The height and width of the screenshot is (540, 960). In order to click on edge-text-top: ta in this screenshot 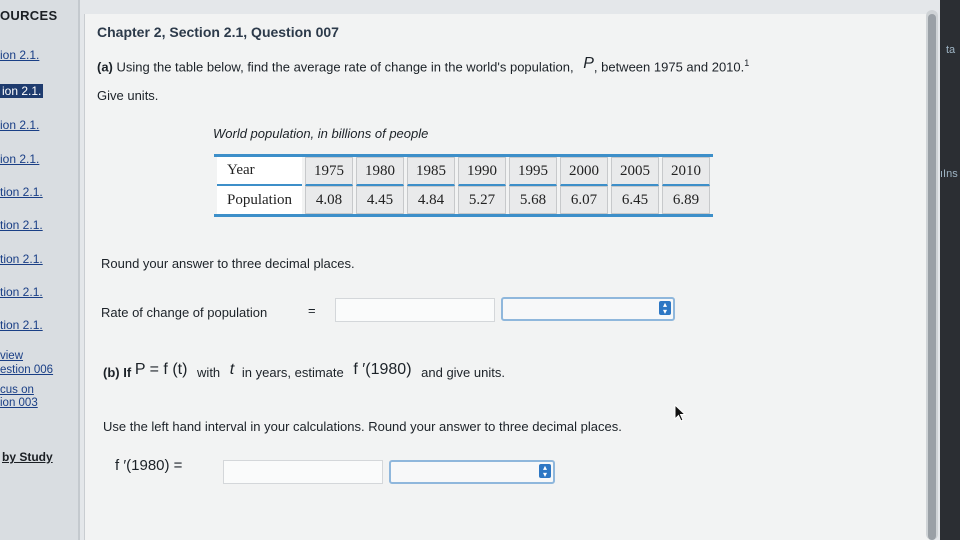, I will do `click(951, 50)`.